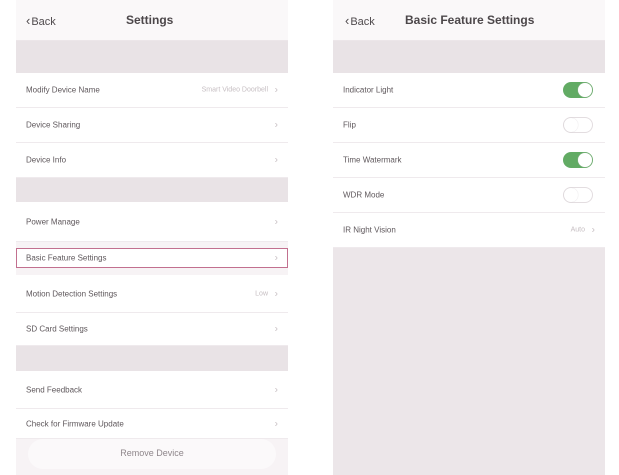 The image size is (619, 475). What do you see at coordinates (152, 258) in the screenshot?
I see `row-basic-feature-settings: Basic Feature Settings ›` at bounding box center [152, 258].